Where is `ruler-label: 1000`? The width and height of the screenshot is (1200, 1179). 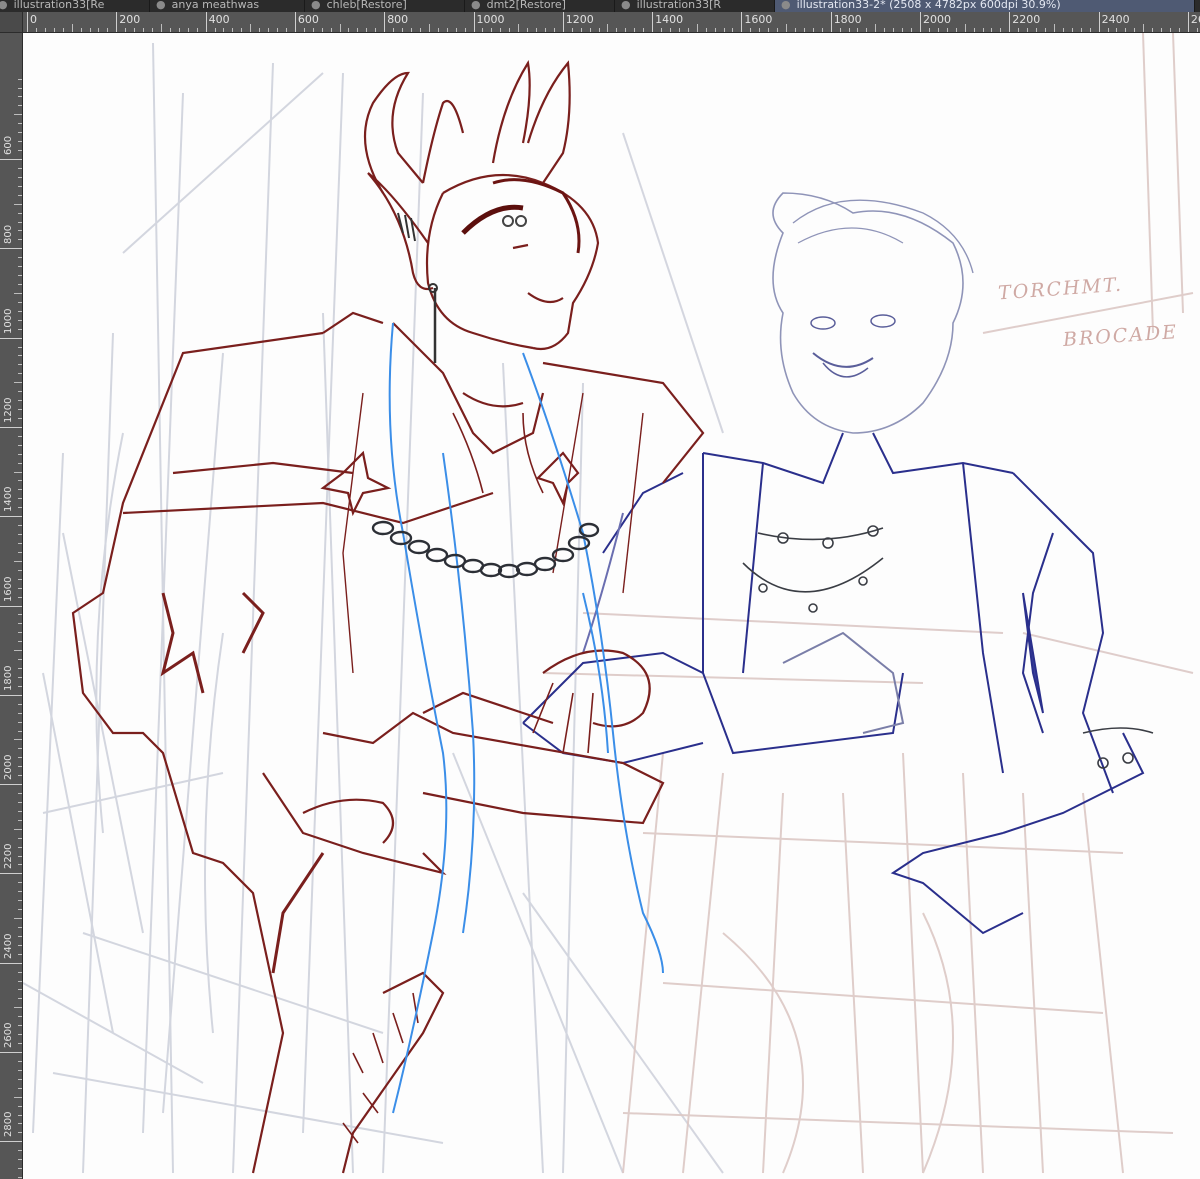 ruler-label: 1000 is located at coordinates (8, 321).